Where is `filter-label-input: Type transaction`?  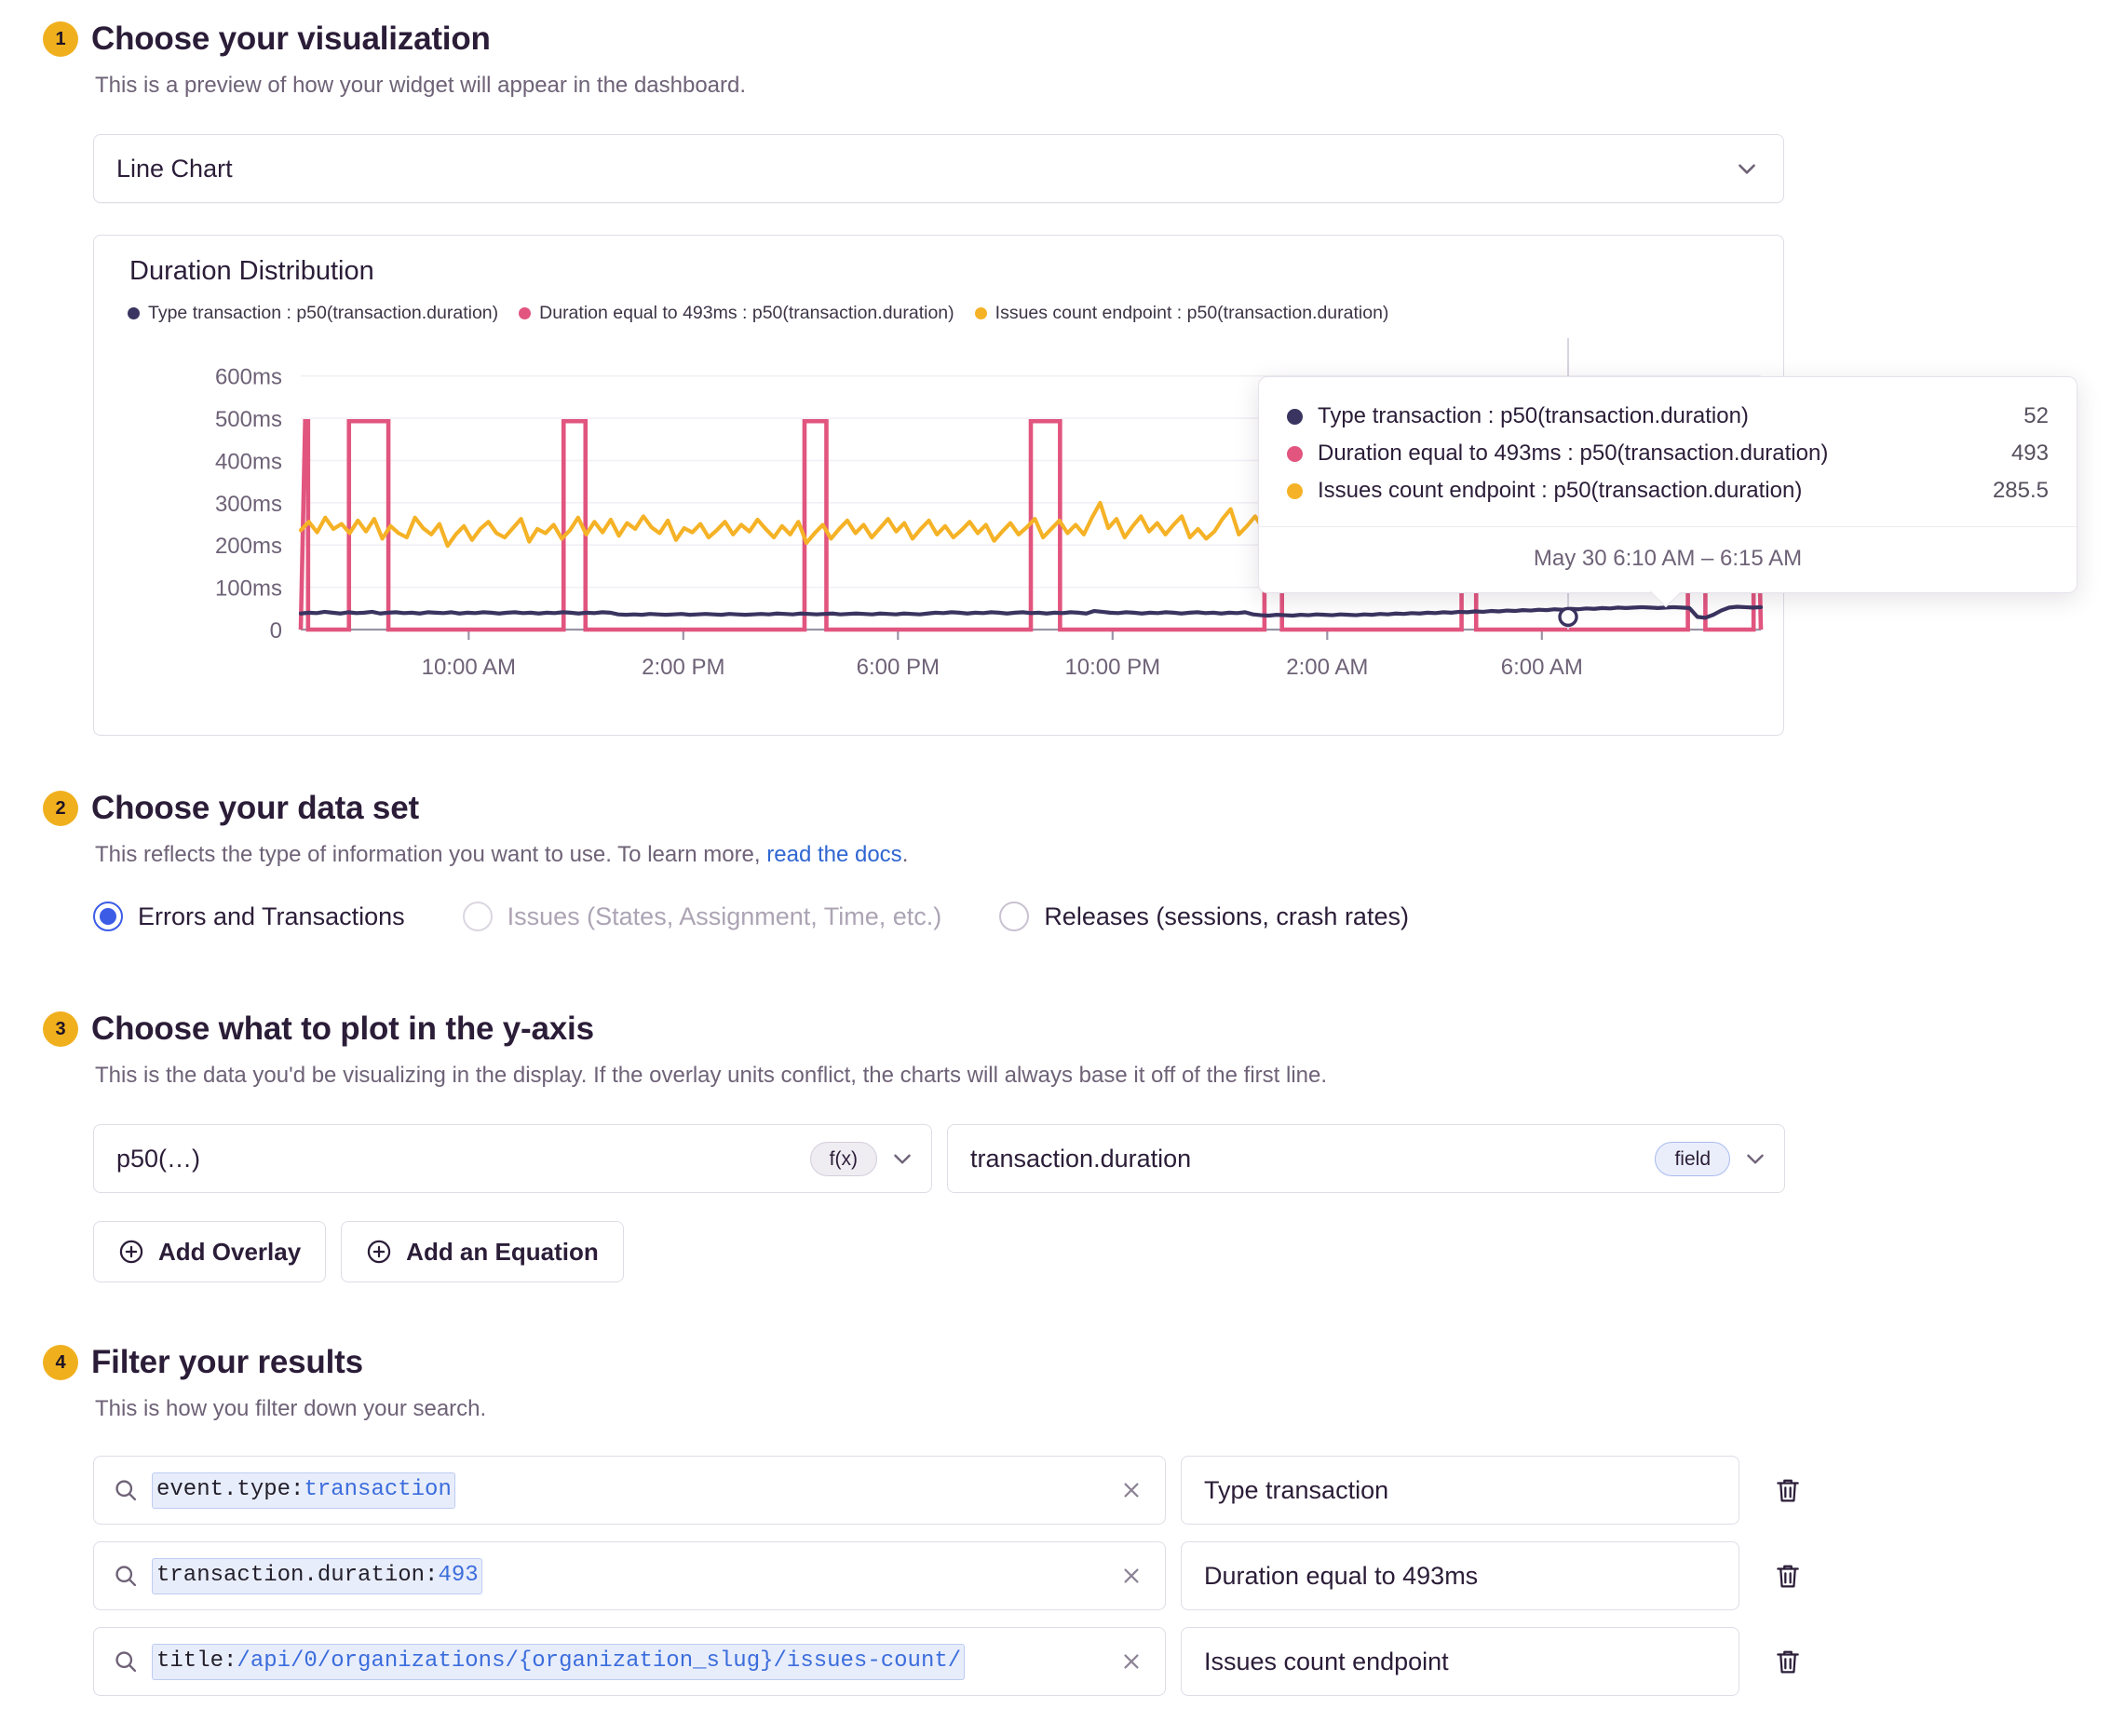
filter-label-input: Type transaction is located at coordinates (1460, 1491).